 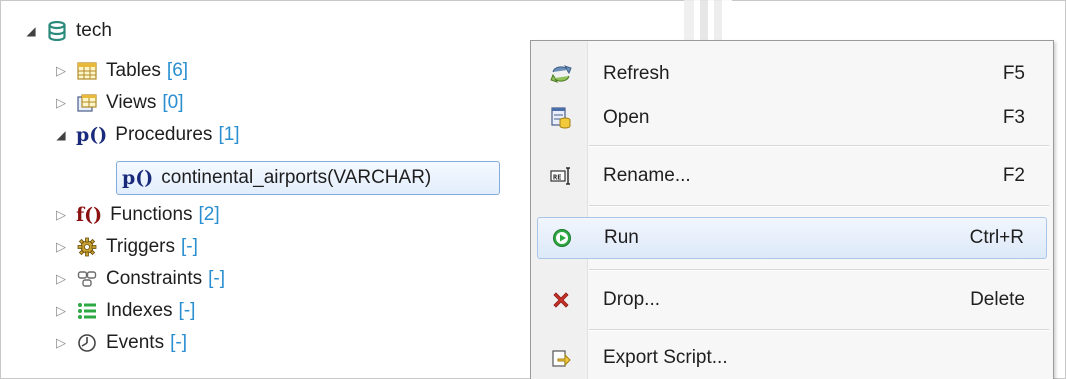 I want to click on menu-item-shortcut: Delete, so click(x=997, y=299).